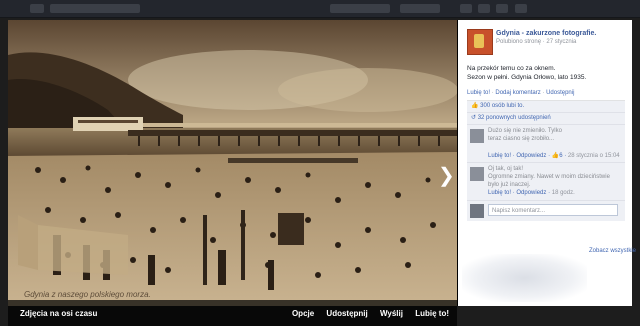 This screenshot has height=326, width=640. What do you see at coordinates (502, 106) in the screenshot?
I see `likes-count-text: 300 osób lubi to.` at bounding box center [502, 106].